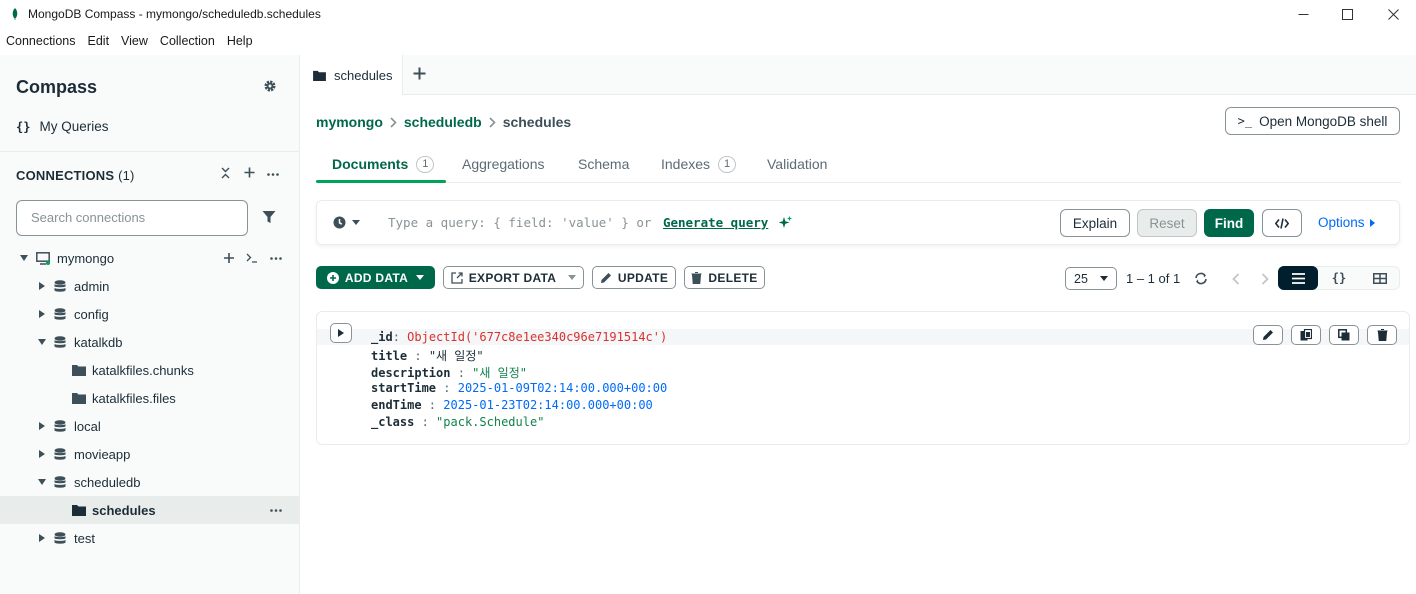 This screenshot has height=594, width=1416. I want to click on explain-button: Explain, so click(1095, 223).